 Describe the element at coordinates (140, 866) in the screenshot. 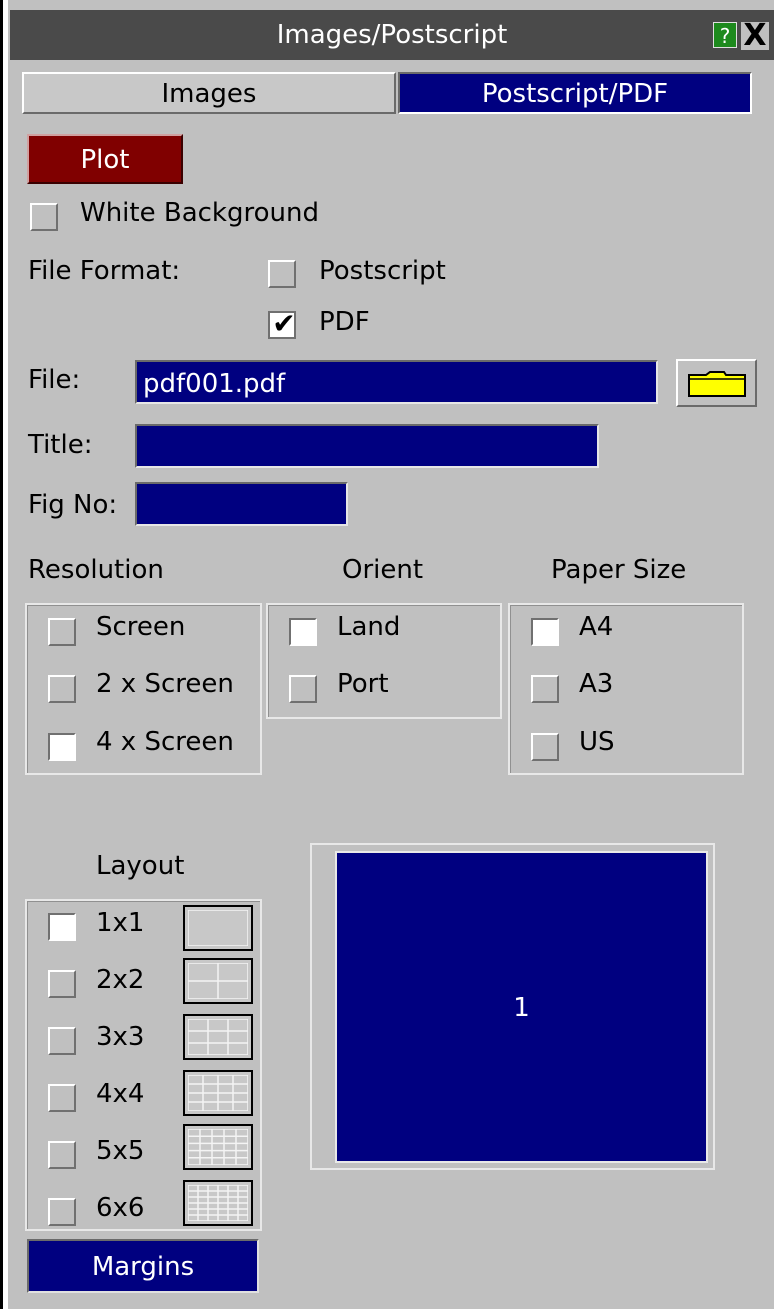

I see `layout-heading: Layout` at that location.